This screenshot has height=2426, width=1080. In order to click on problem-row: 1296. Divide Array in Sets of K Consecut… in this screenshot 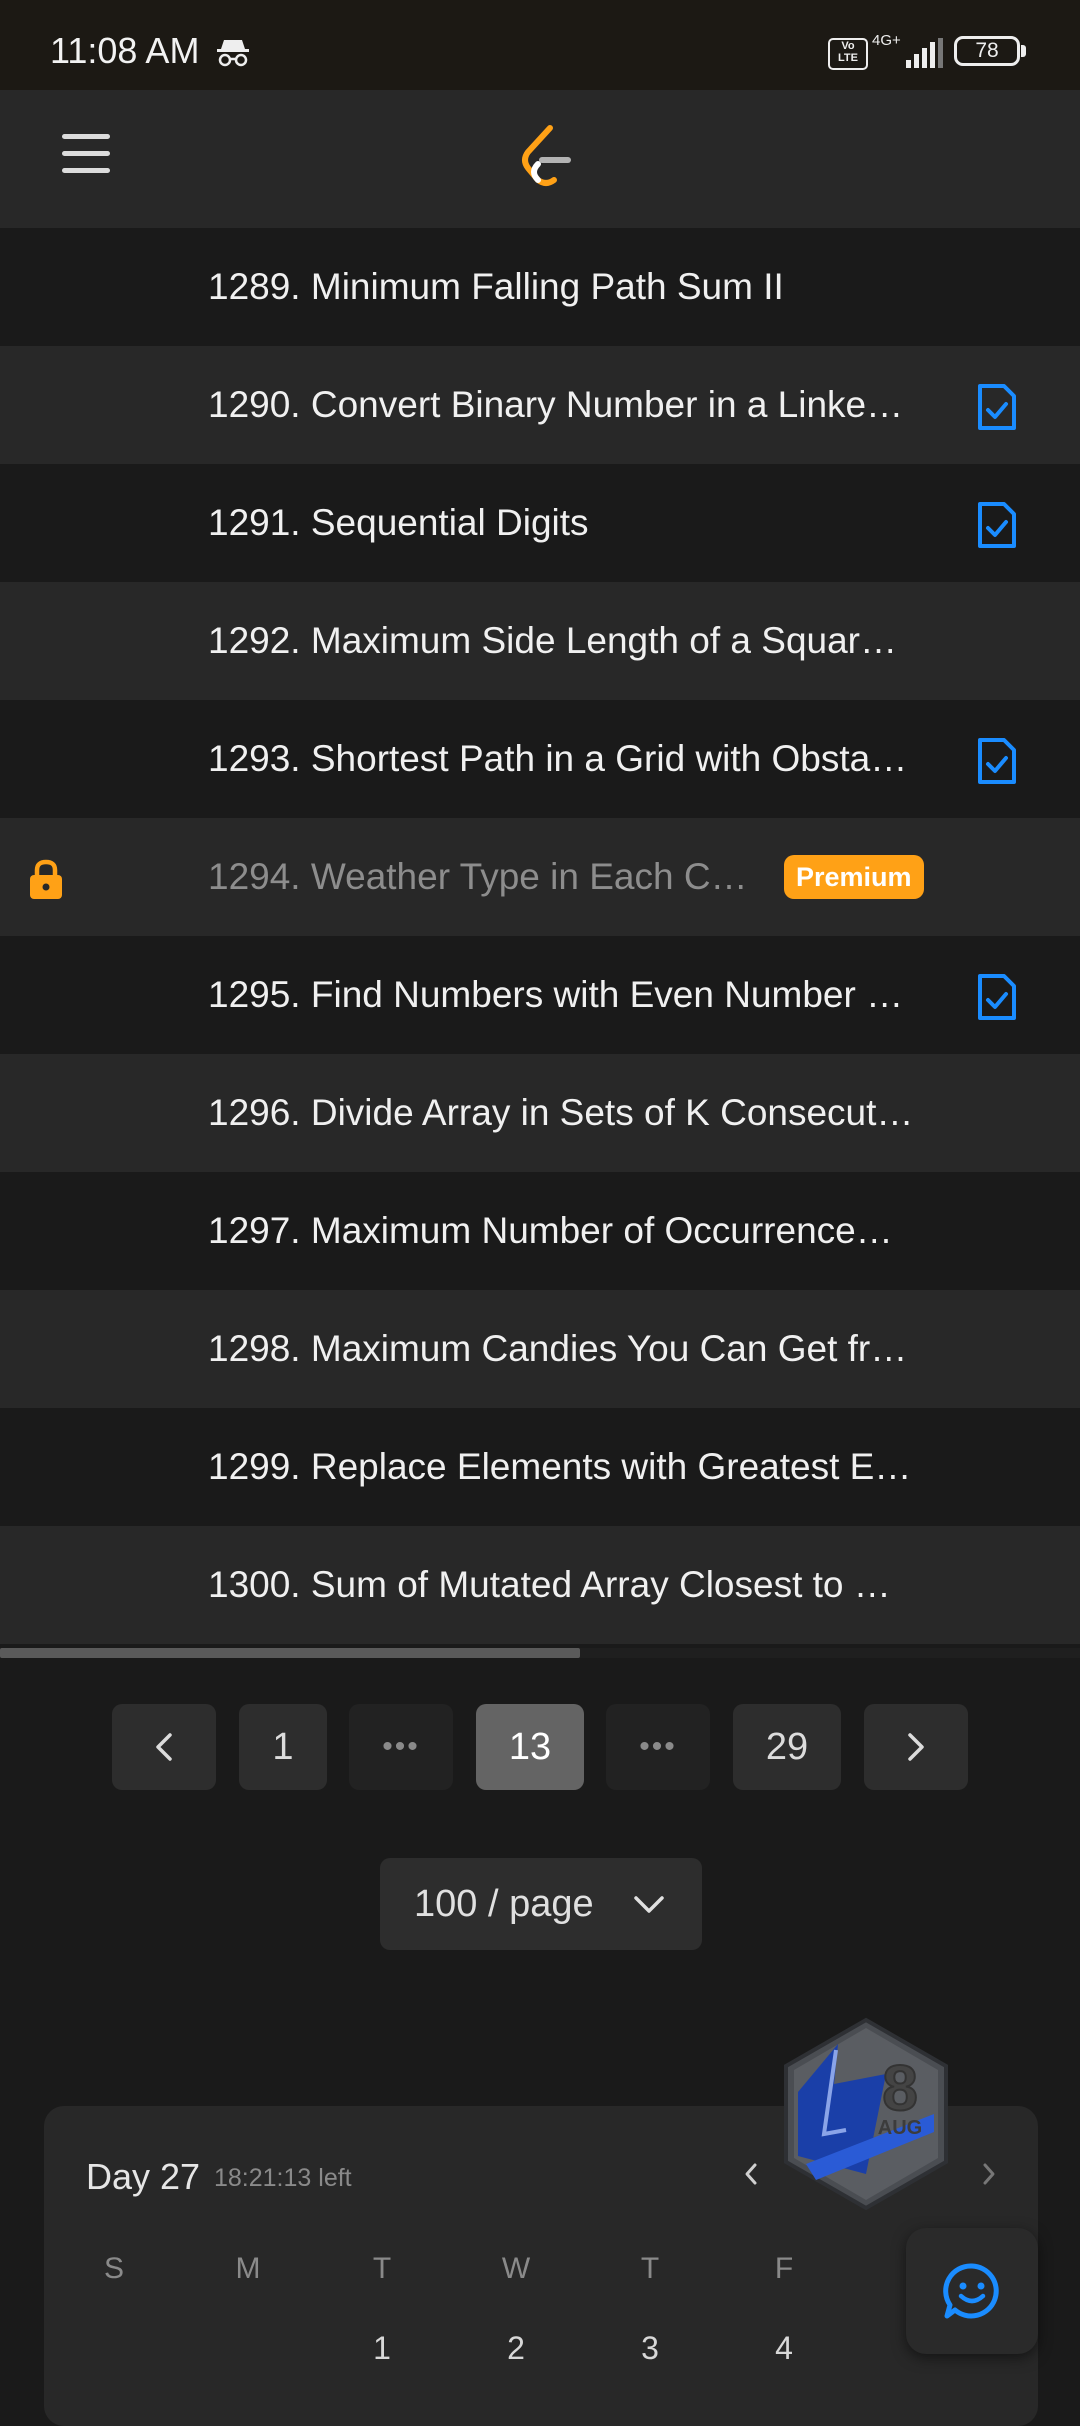, I will do `click(540, 1113)`.